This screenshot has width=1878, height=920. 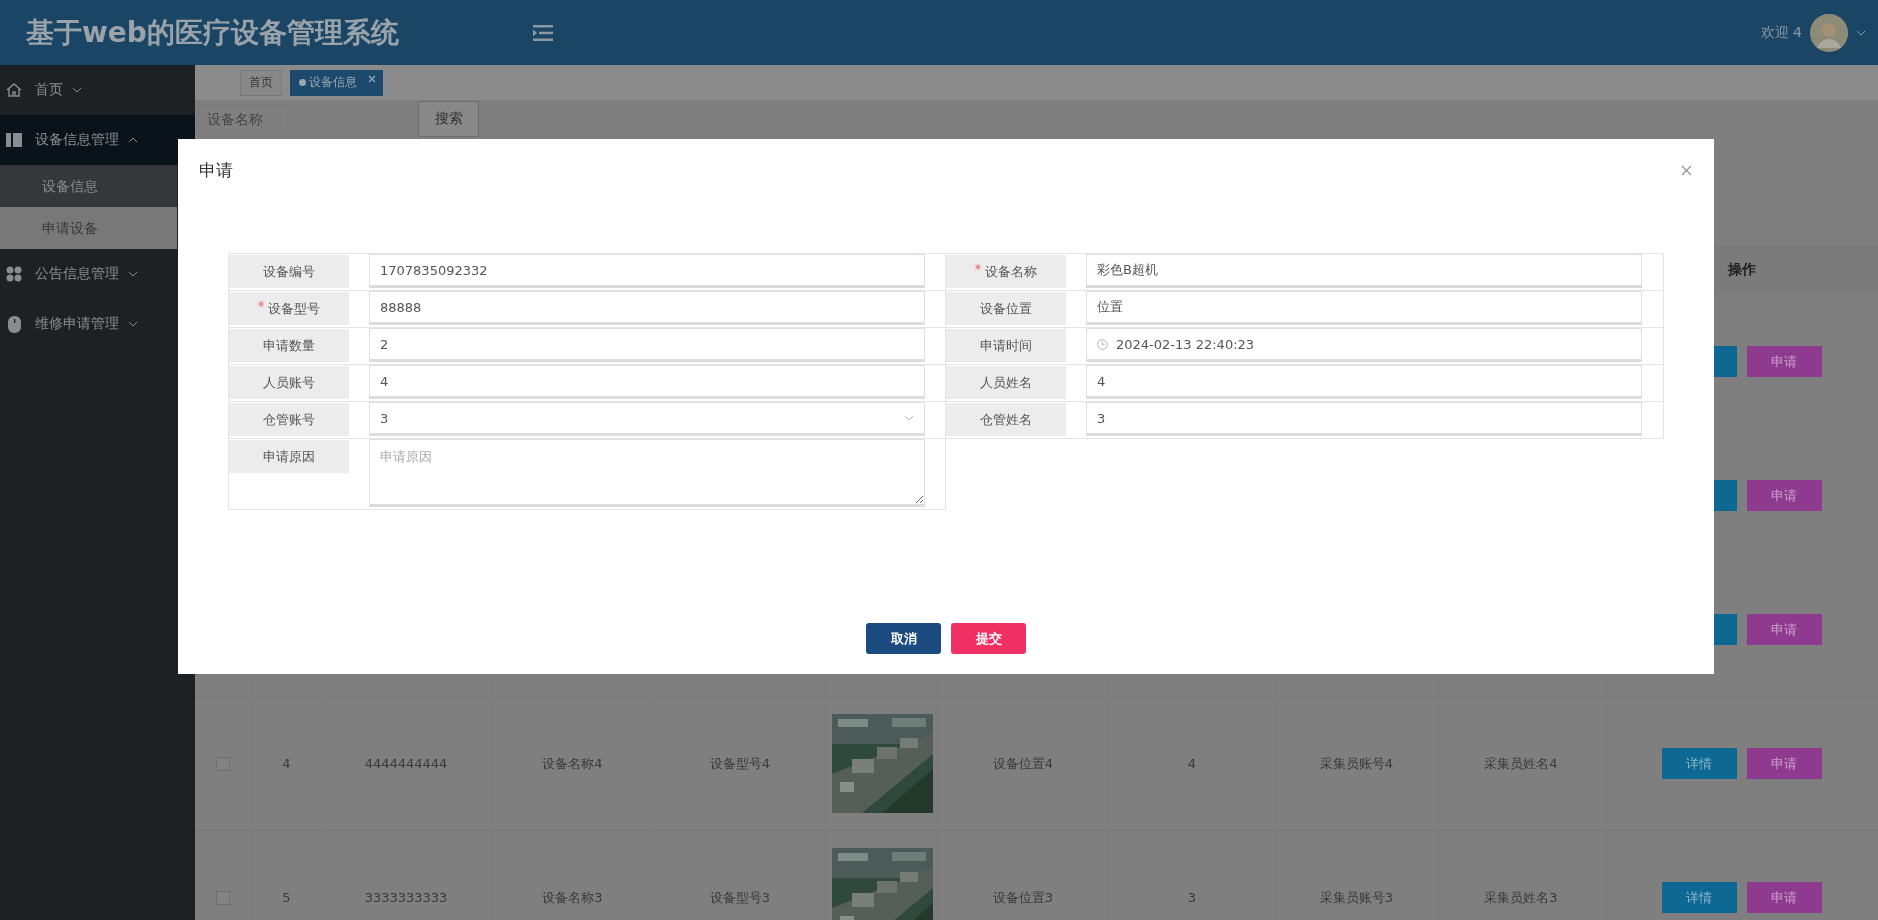 I want to click on app-title: 基于web的医疗设备管理系统, so click(x=212, y=32).